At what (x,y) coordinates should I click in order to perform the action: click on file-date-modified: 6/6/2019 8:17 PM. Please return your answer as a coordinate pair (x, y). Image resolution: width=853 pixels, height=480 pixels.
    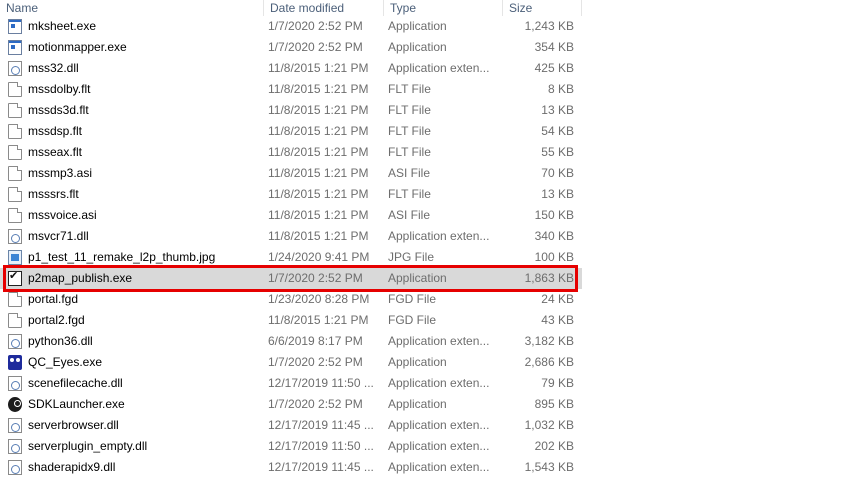
    Looking at the image, I should click on (315, 341).